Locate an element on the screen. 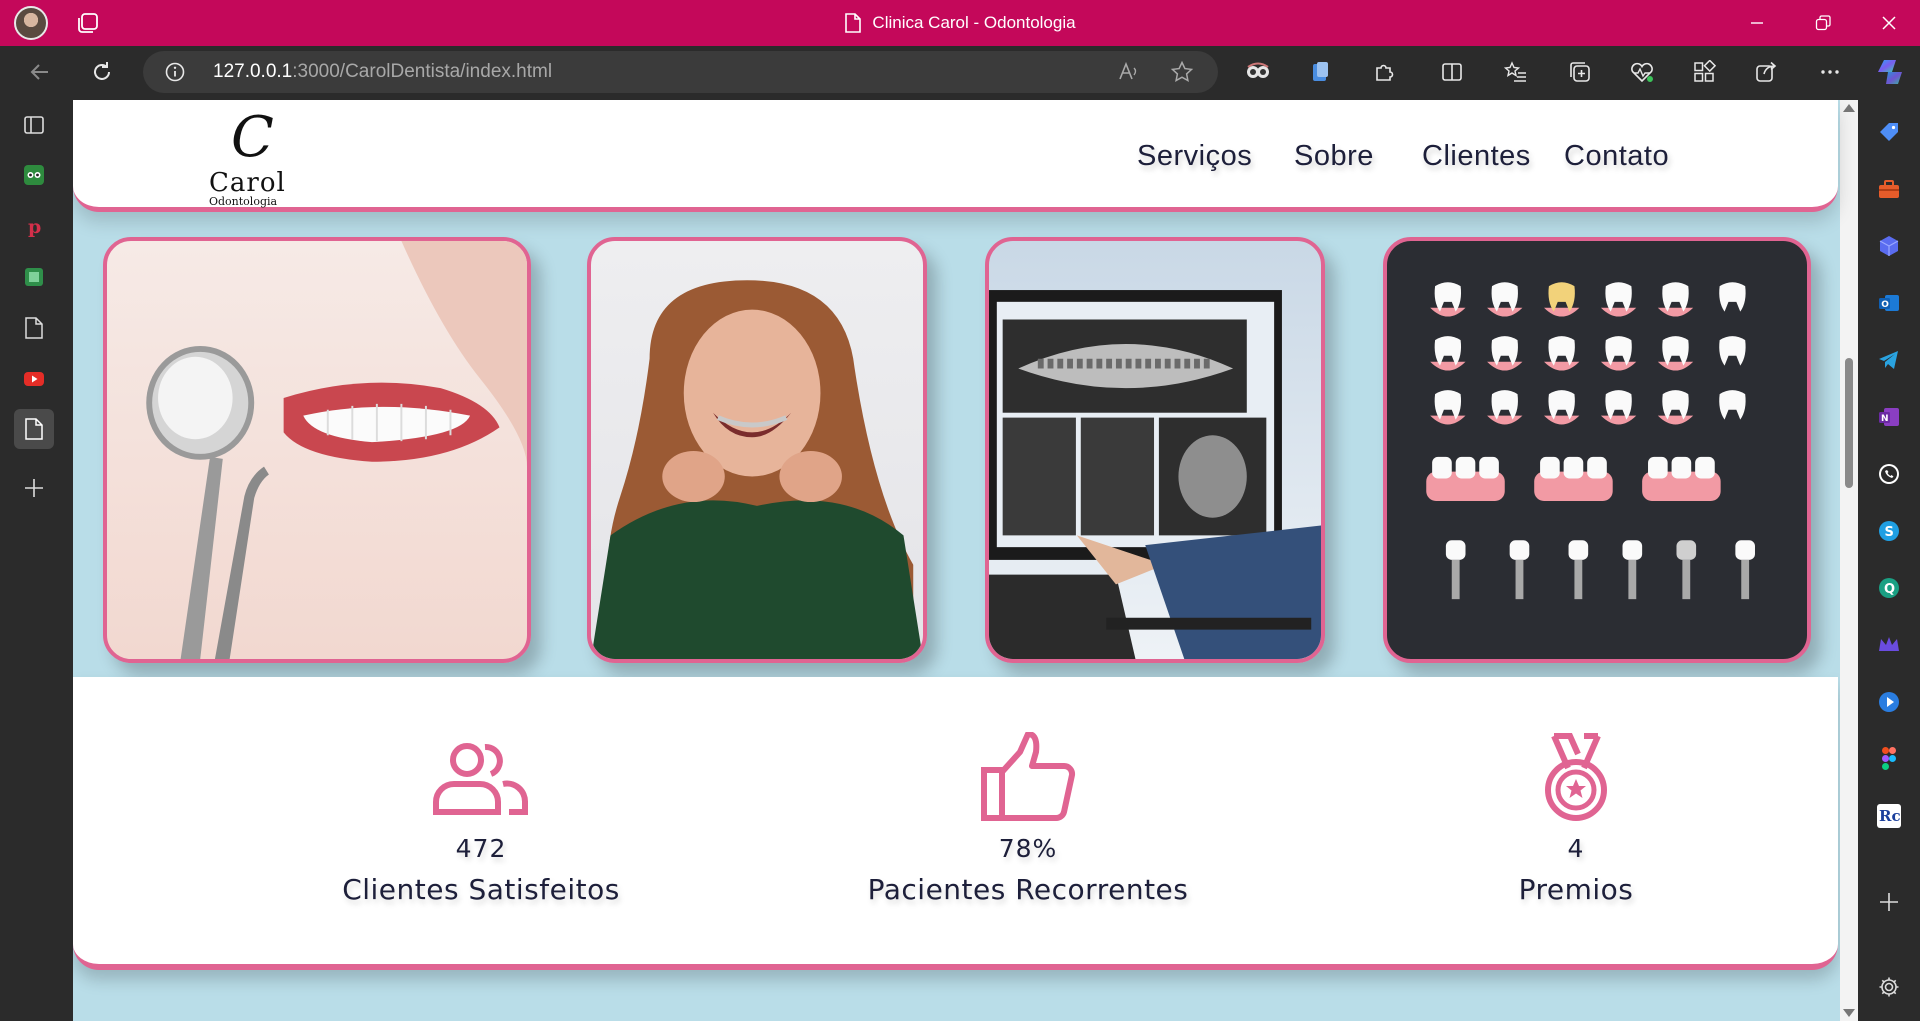 This screenshot has height=1021, width=1920. player-button is located at coordinates (1889, 702).